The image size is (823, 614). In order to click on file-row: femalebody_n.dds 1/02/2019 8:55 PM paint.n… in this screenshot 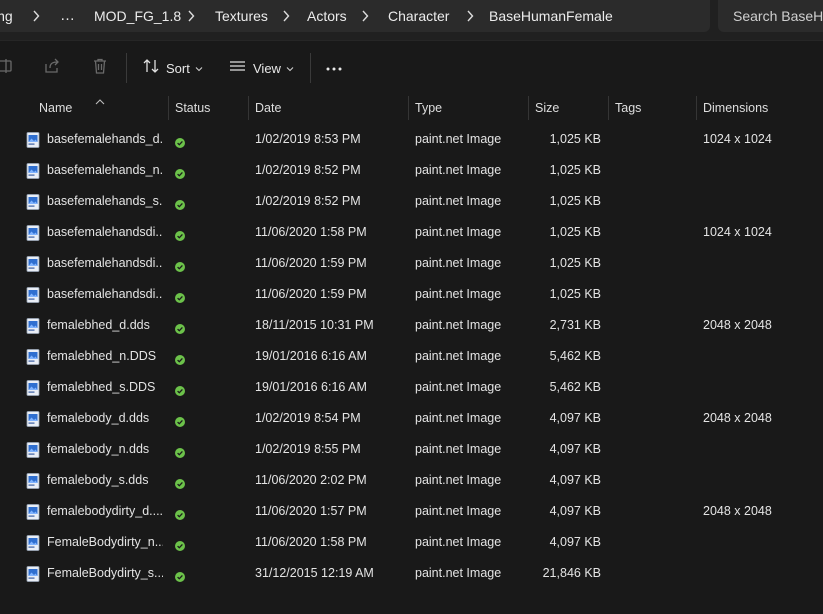, I will do `click(411, 449)`.